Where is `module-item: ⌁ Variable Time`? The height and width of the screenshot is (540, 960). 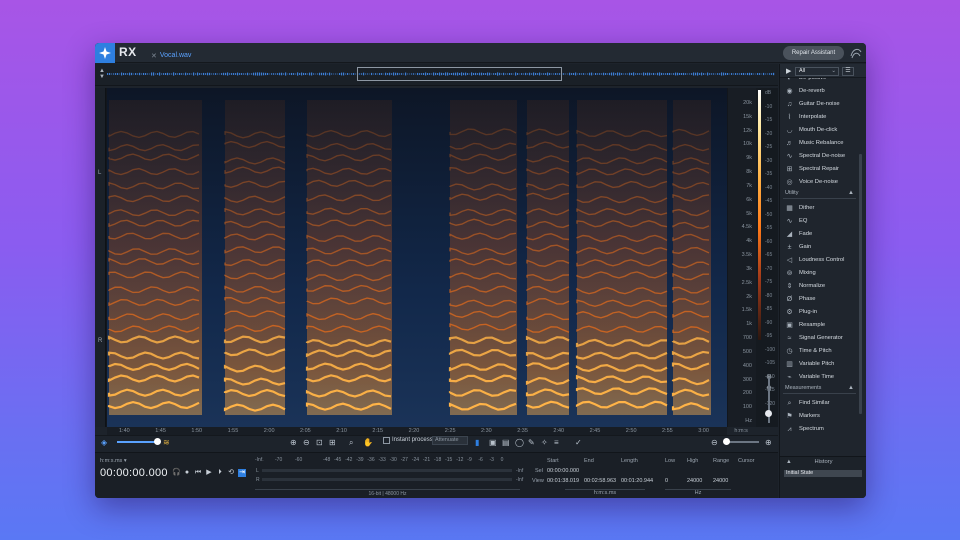 module-item: ⌁ Variable Time is located at coordinates (822, 377).